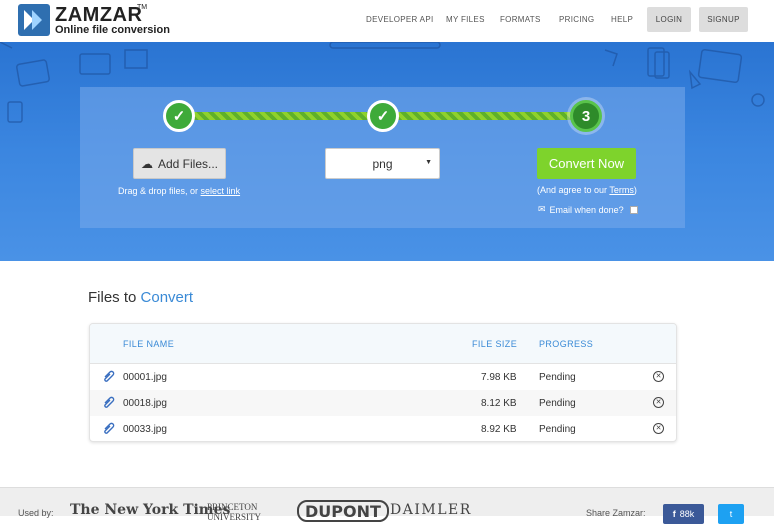 This screenshot has width=774, height=524. Describe the element at coordinates (34, 20) in the screenshot. I see `zamzar-logo-icon` at that location.